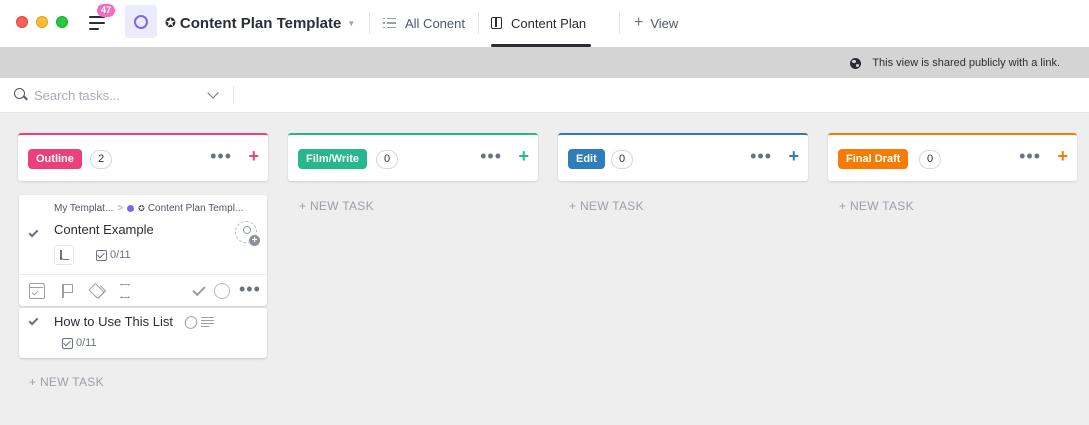 This screenshot has height=425, width=1089. What do you see at coordinates (125, 291) in the screenshot?
I see `time-estimate-icon` at bounding box center [125, 291].